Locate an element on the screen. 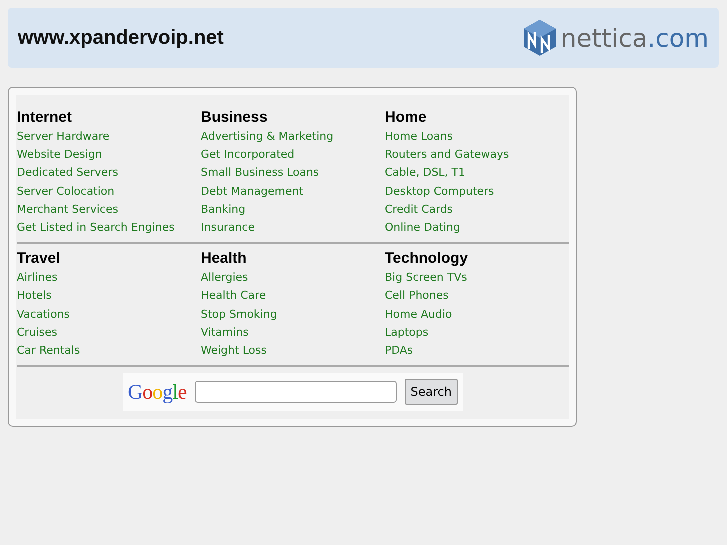 This screenshot has width=727, height=545. category-link: Merchant Services is located at coordinates (109, 210).